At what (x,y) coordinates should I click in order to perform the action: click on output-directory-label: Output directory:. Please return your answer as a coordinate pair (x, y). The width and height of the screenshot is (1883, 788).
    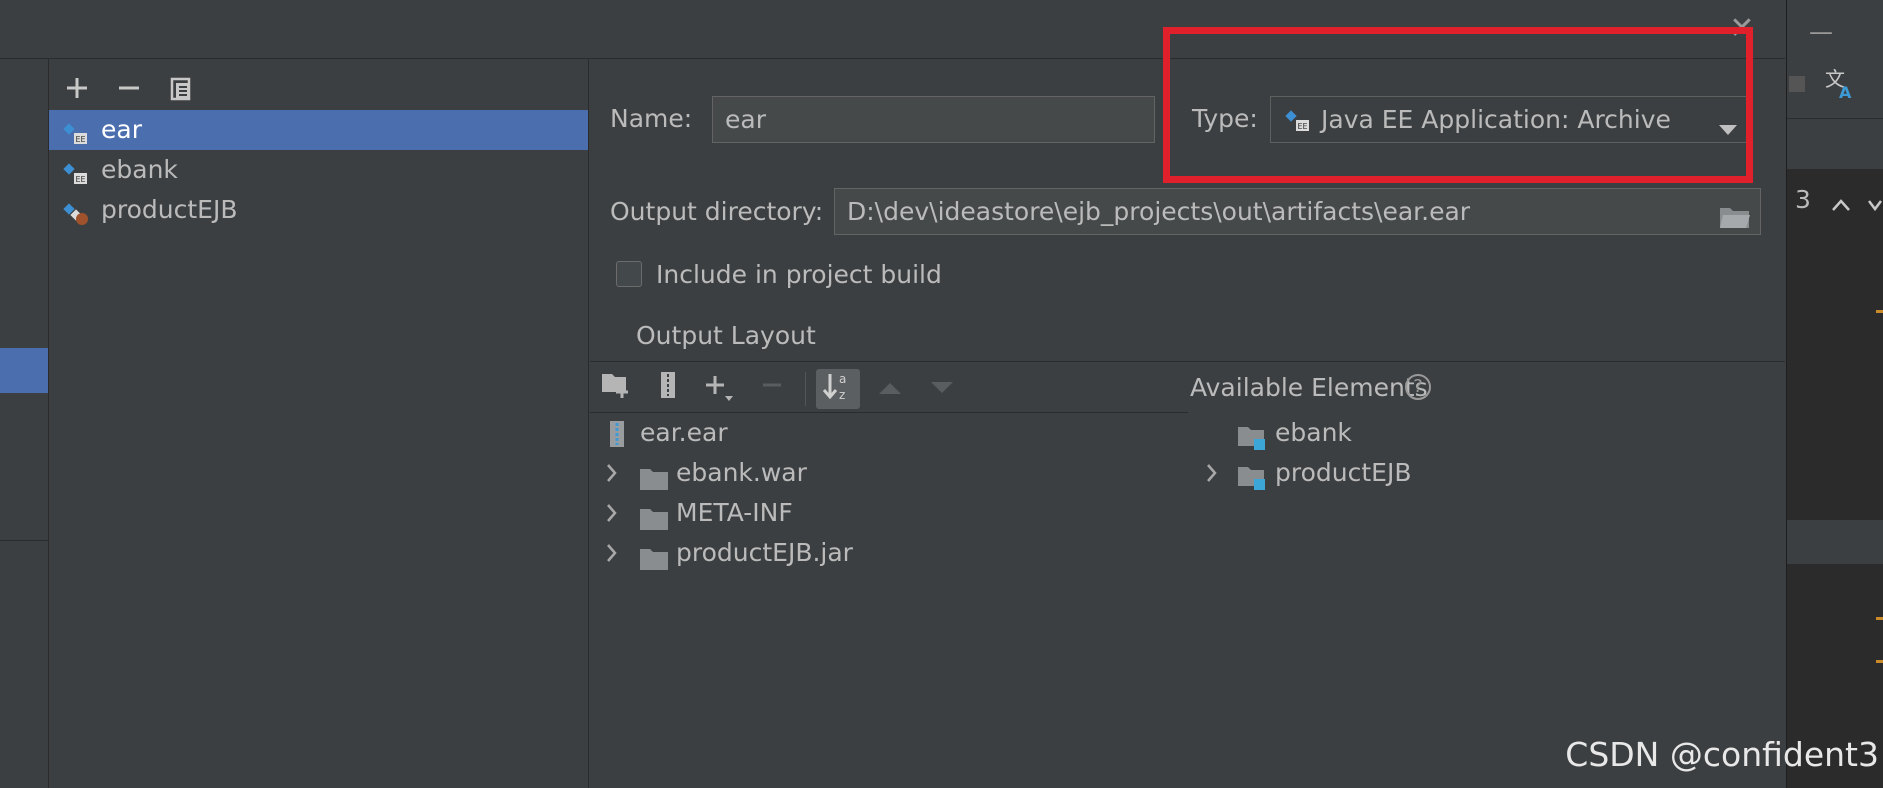
    Looking at the image, I should click on (717, 211).